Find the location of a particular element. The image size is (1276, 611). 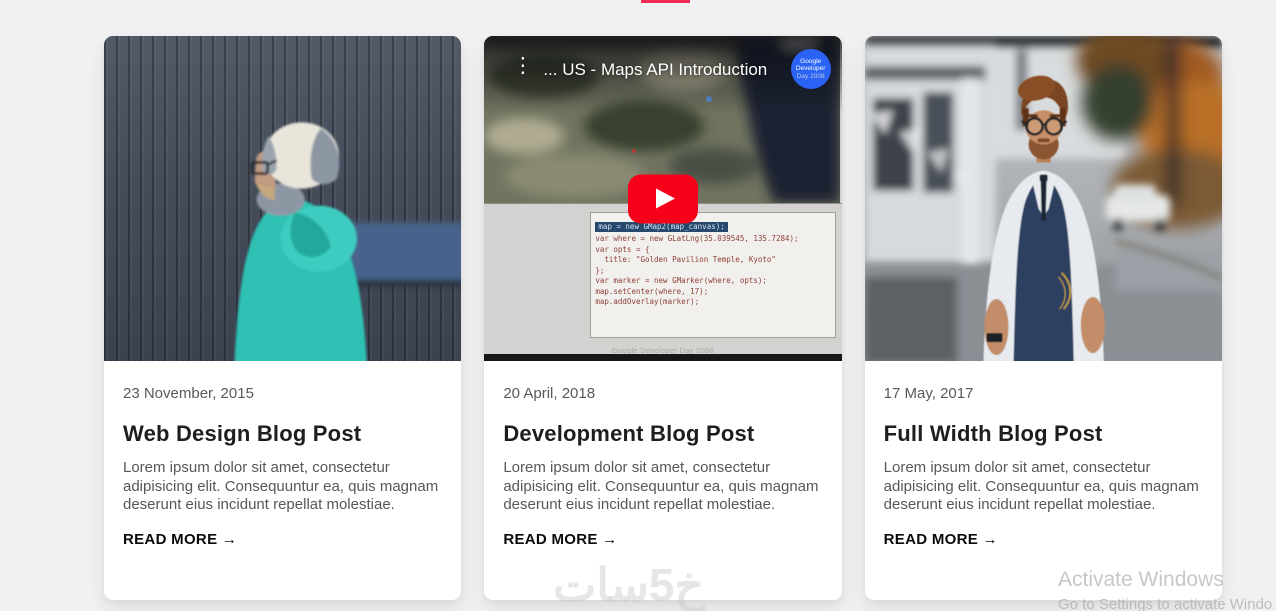

avatar-text: Day 2008 is located at coordinates (810, 76).